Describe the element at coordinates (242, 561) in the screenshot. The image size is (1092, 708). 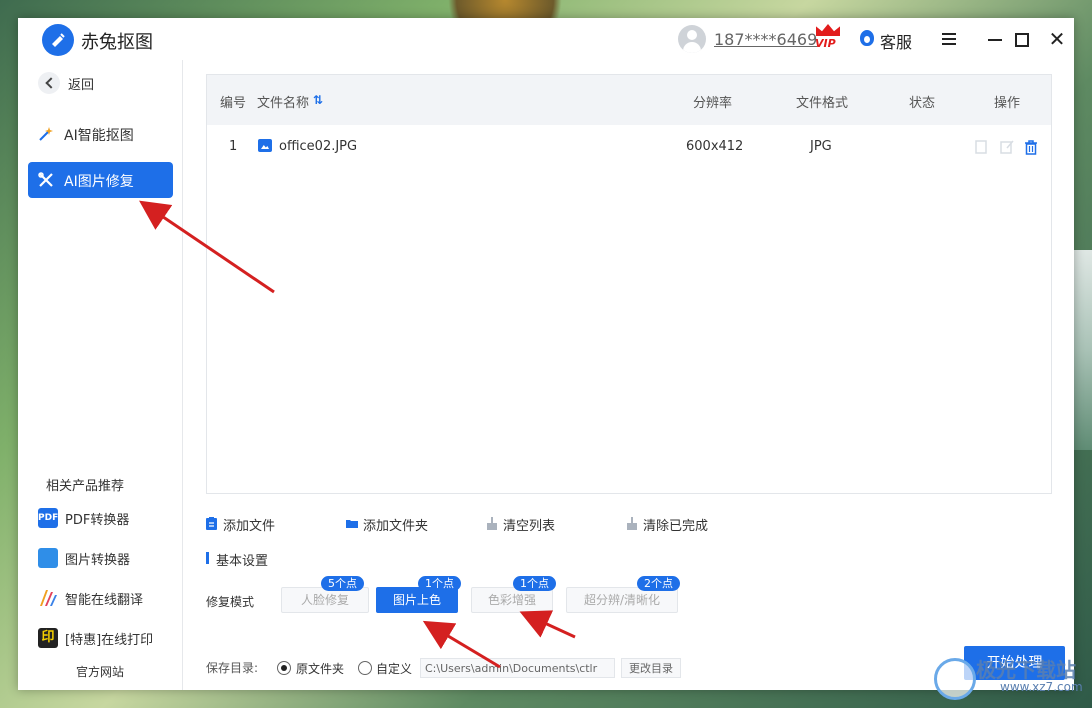
I see `basic-settings-label: 基本设置` at that location.